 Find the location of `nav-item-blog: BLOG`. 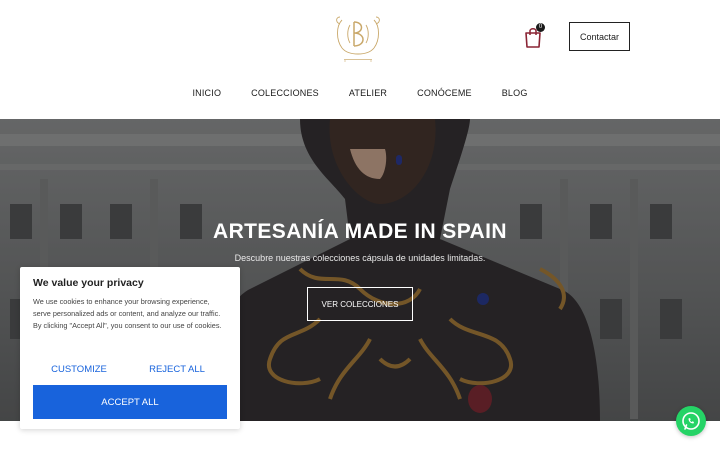

nav-item-blog: BLOG is located at coordinates (515, 93).